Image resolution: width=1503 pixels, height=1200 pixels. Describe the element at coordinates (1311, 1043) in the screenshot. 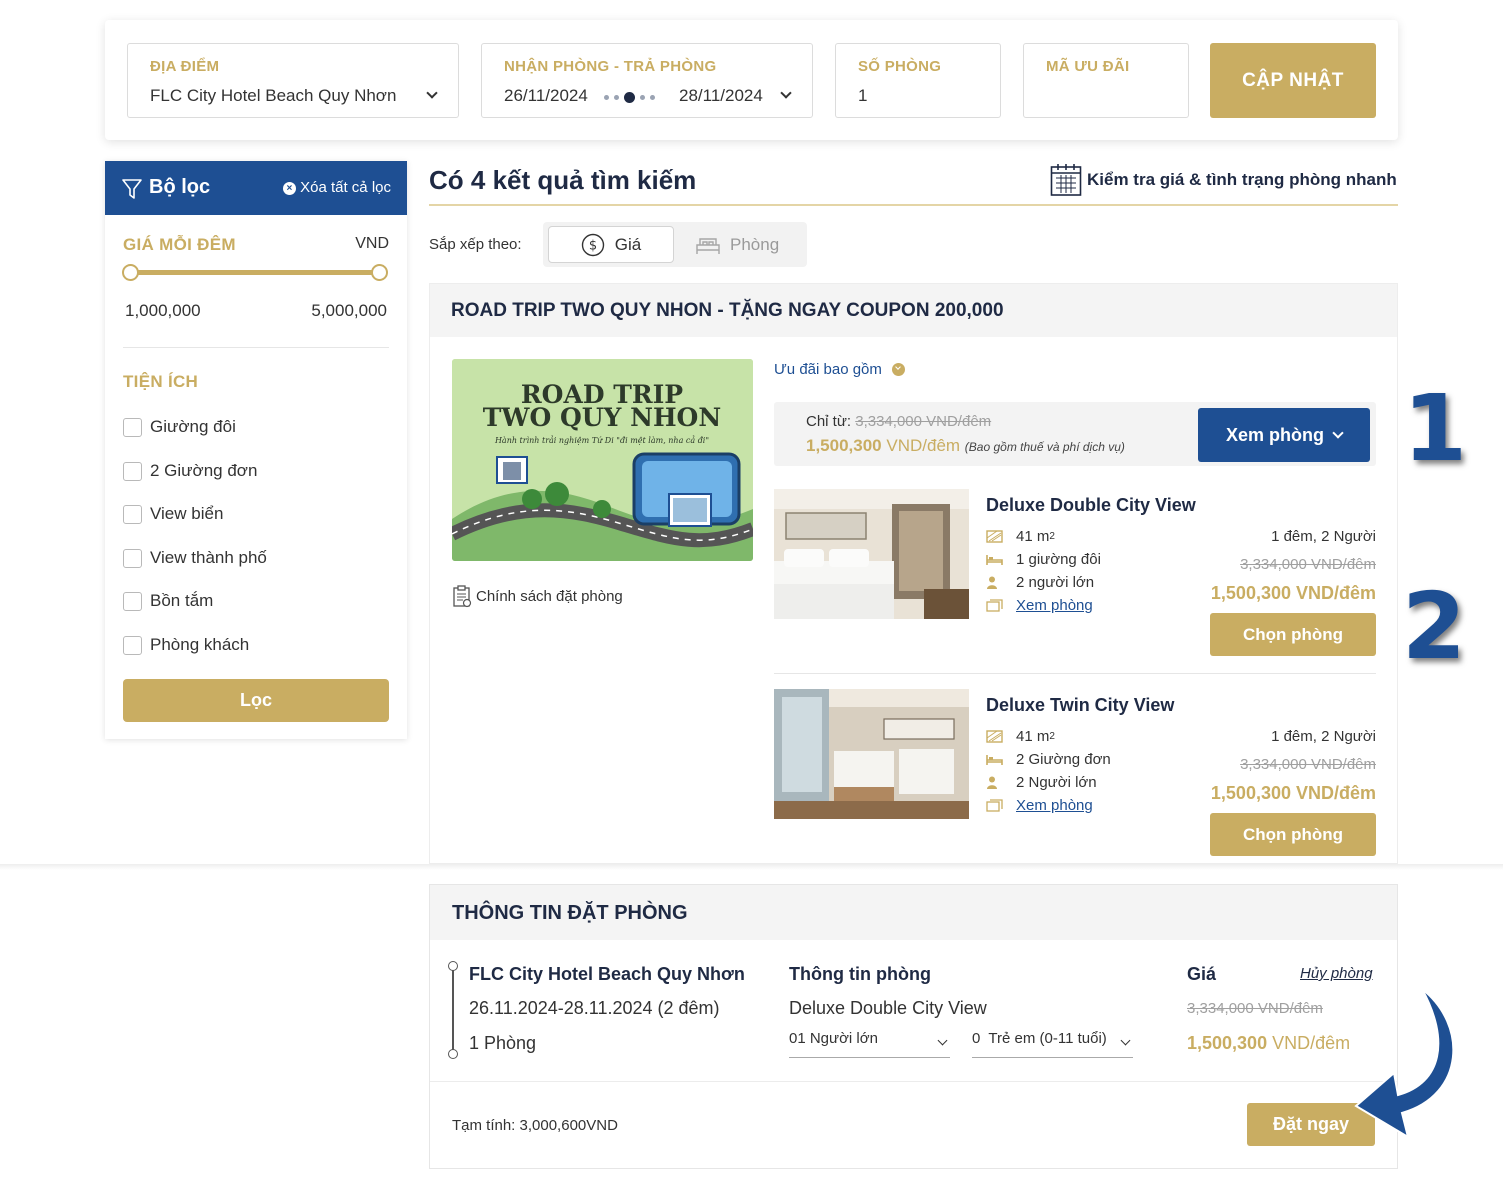

I see `booking-new-unit: VND/đêm` at that location.